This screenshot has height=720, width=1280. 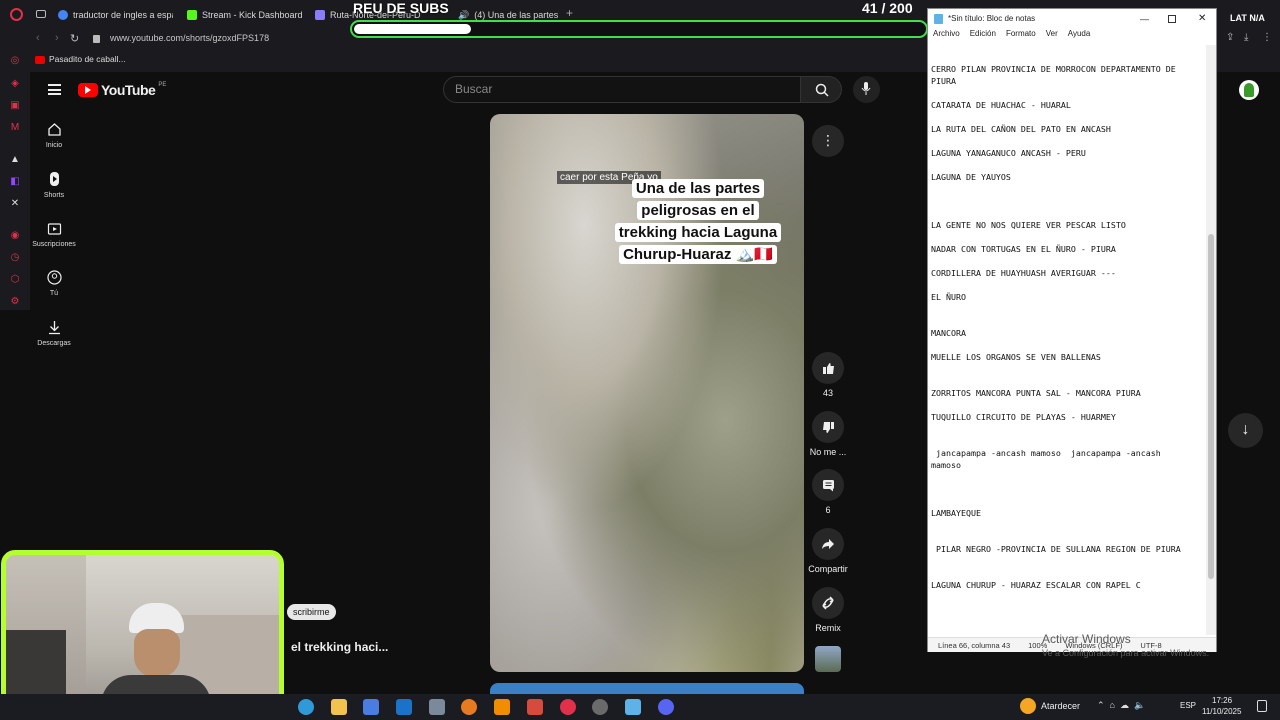 I want to click on nav-label: Tú, so click(x=54, y=293).